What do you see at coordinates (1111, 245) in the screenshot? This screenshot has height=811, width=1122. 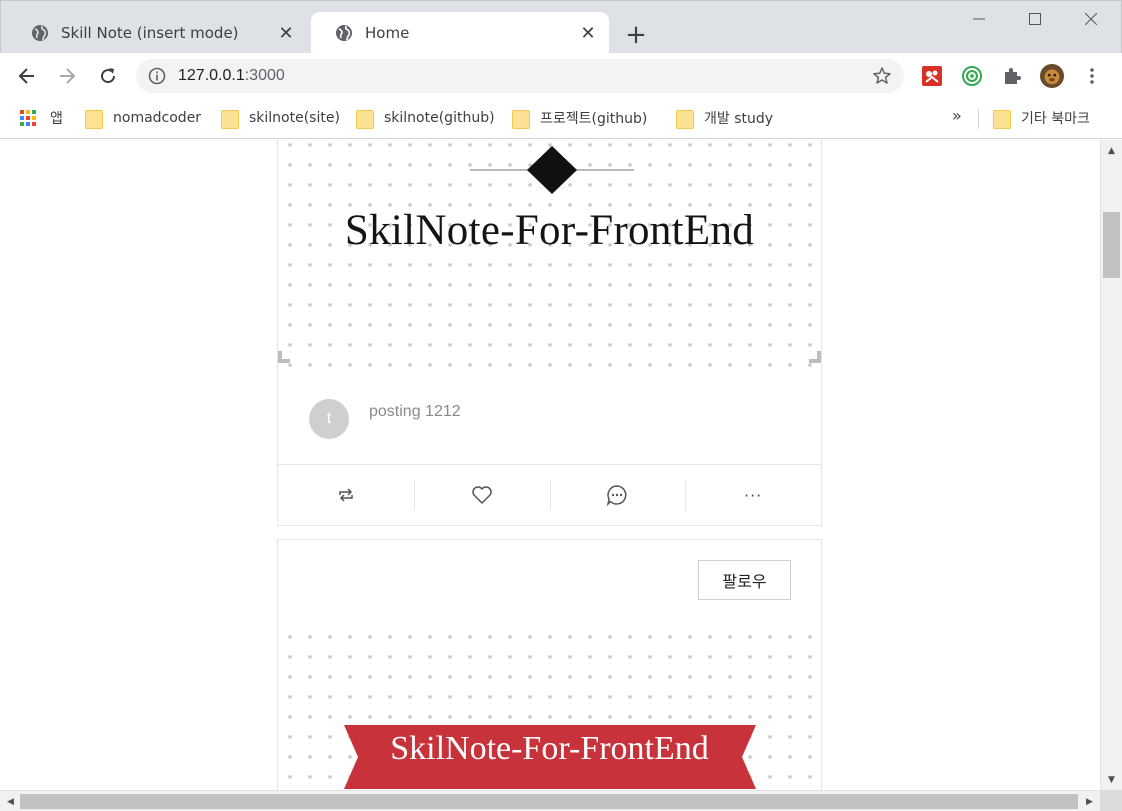 I see `vertical-scroll-thumb` at bounding box center [1111, 245].